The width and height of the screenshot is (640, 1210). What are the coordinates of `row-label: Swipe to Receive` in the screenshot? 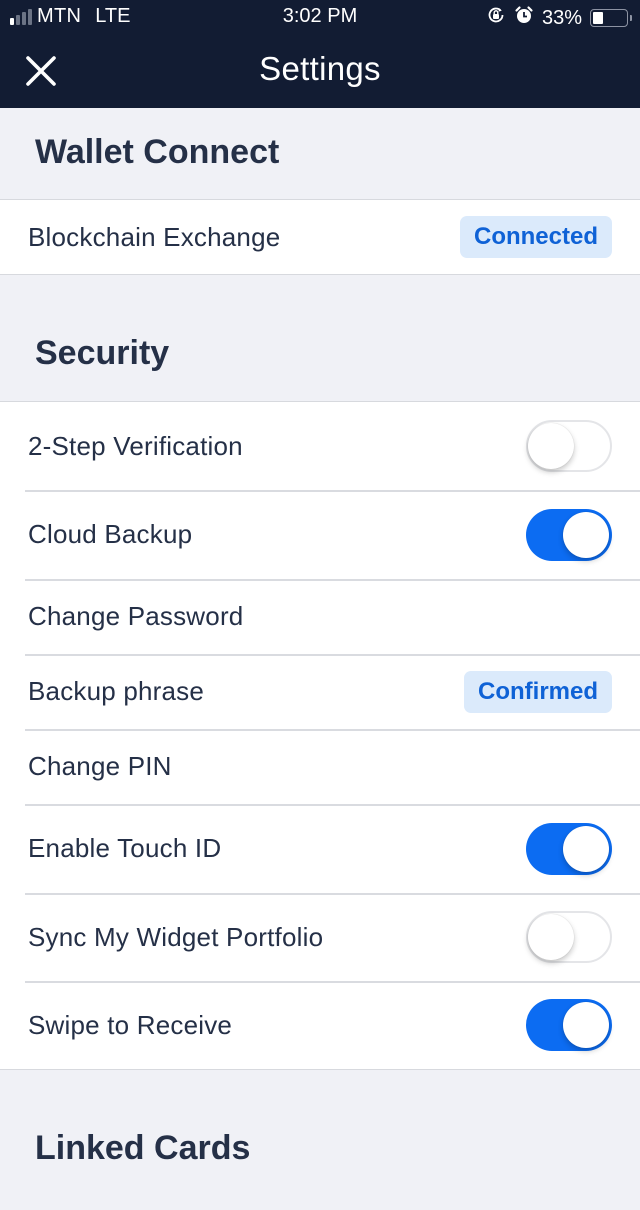 It's located at (130, 1024).